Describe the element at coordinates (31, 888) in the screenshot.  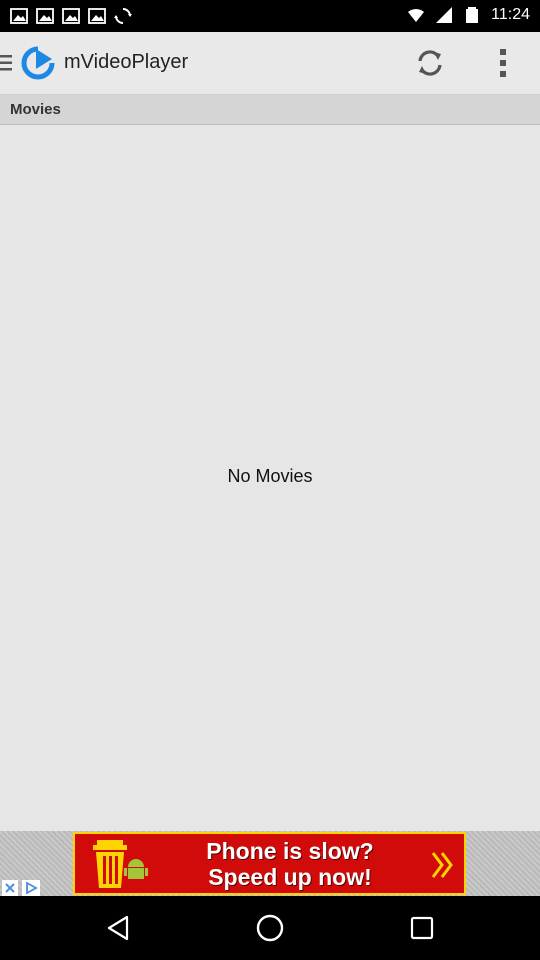
I see `ad-choices-icon` at that location.